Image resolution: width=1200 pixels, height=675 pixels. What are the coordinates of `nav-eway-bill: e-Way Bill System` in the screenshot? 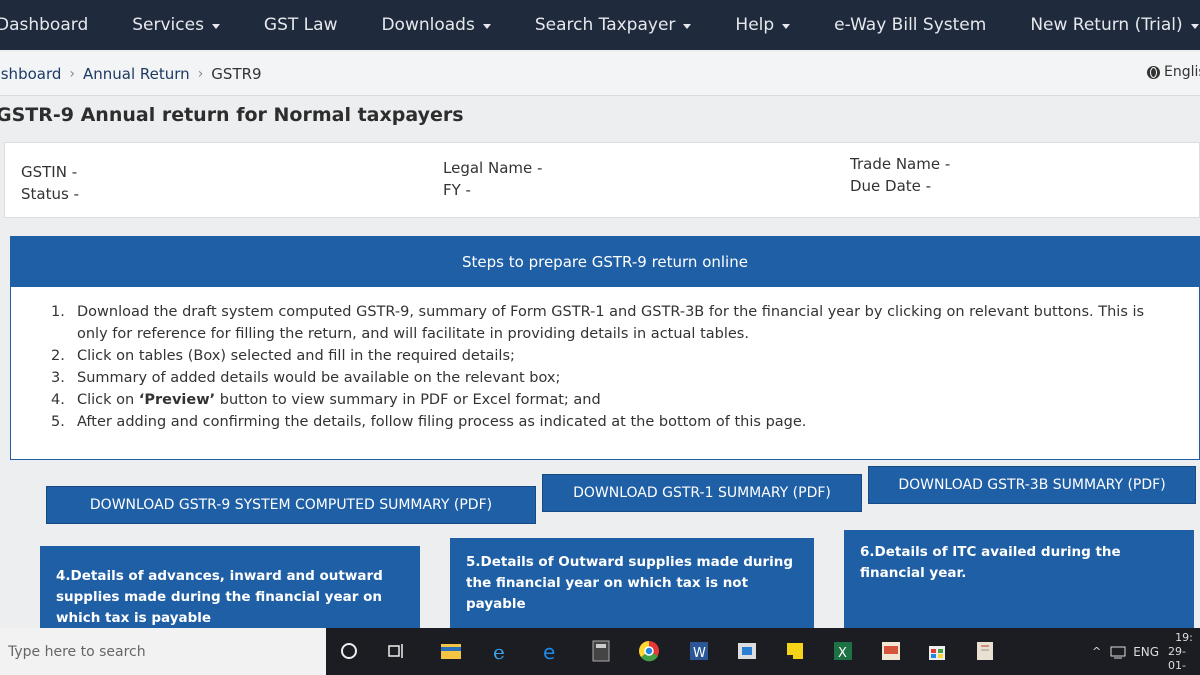 It's located at (910, 25).